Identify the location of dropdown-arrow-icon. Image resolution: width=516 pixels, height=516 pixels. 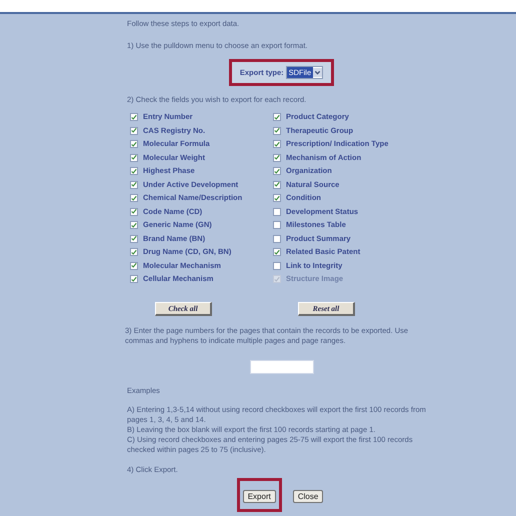
(317, 73).